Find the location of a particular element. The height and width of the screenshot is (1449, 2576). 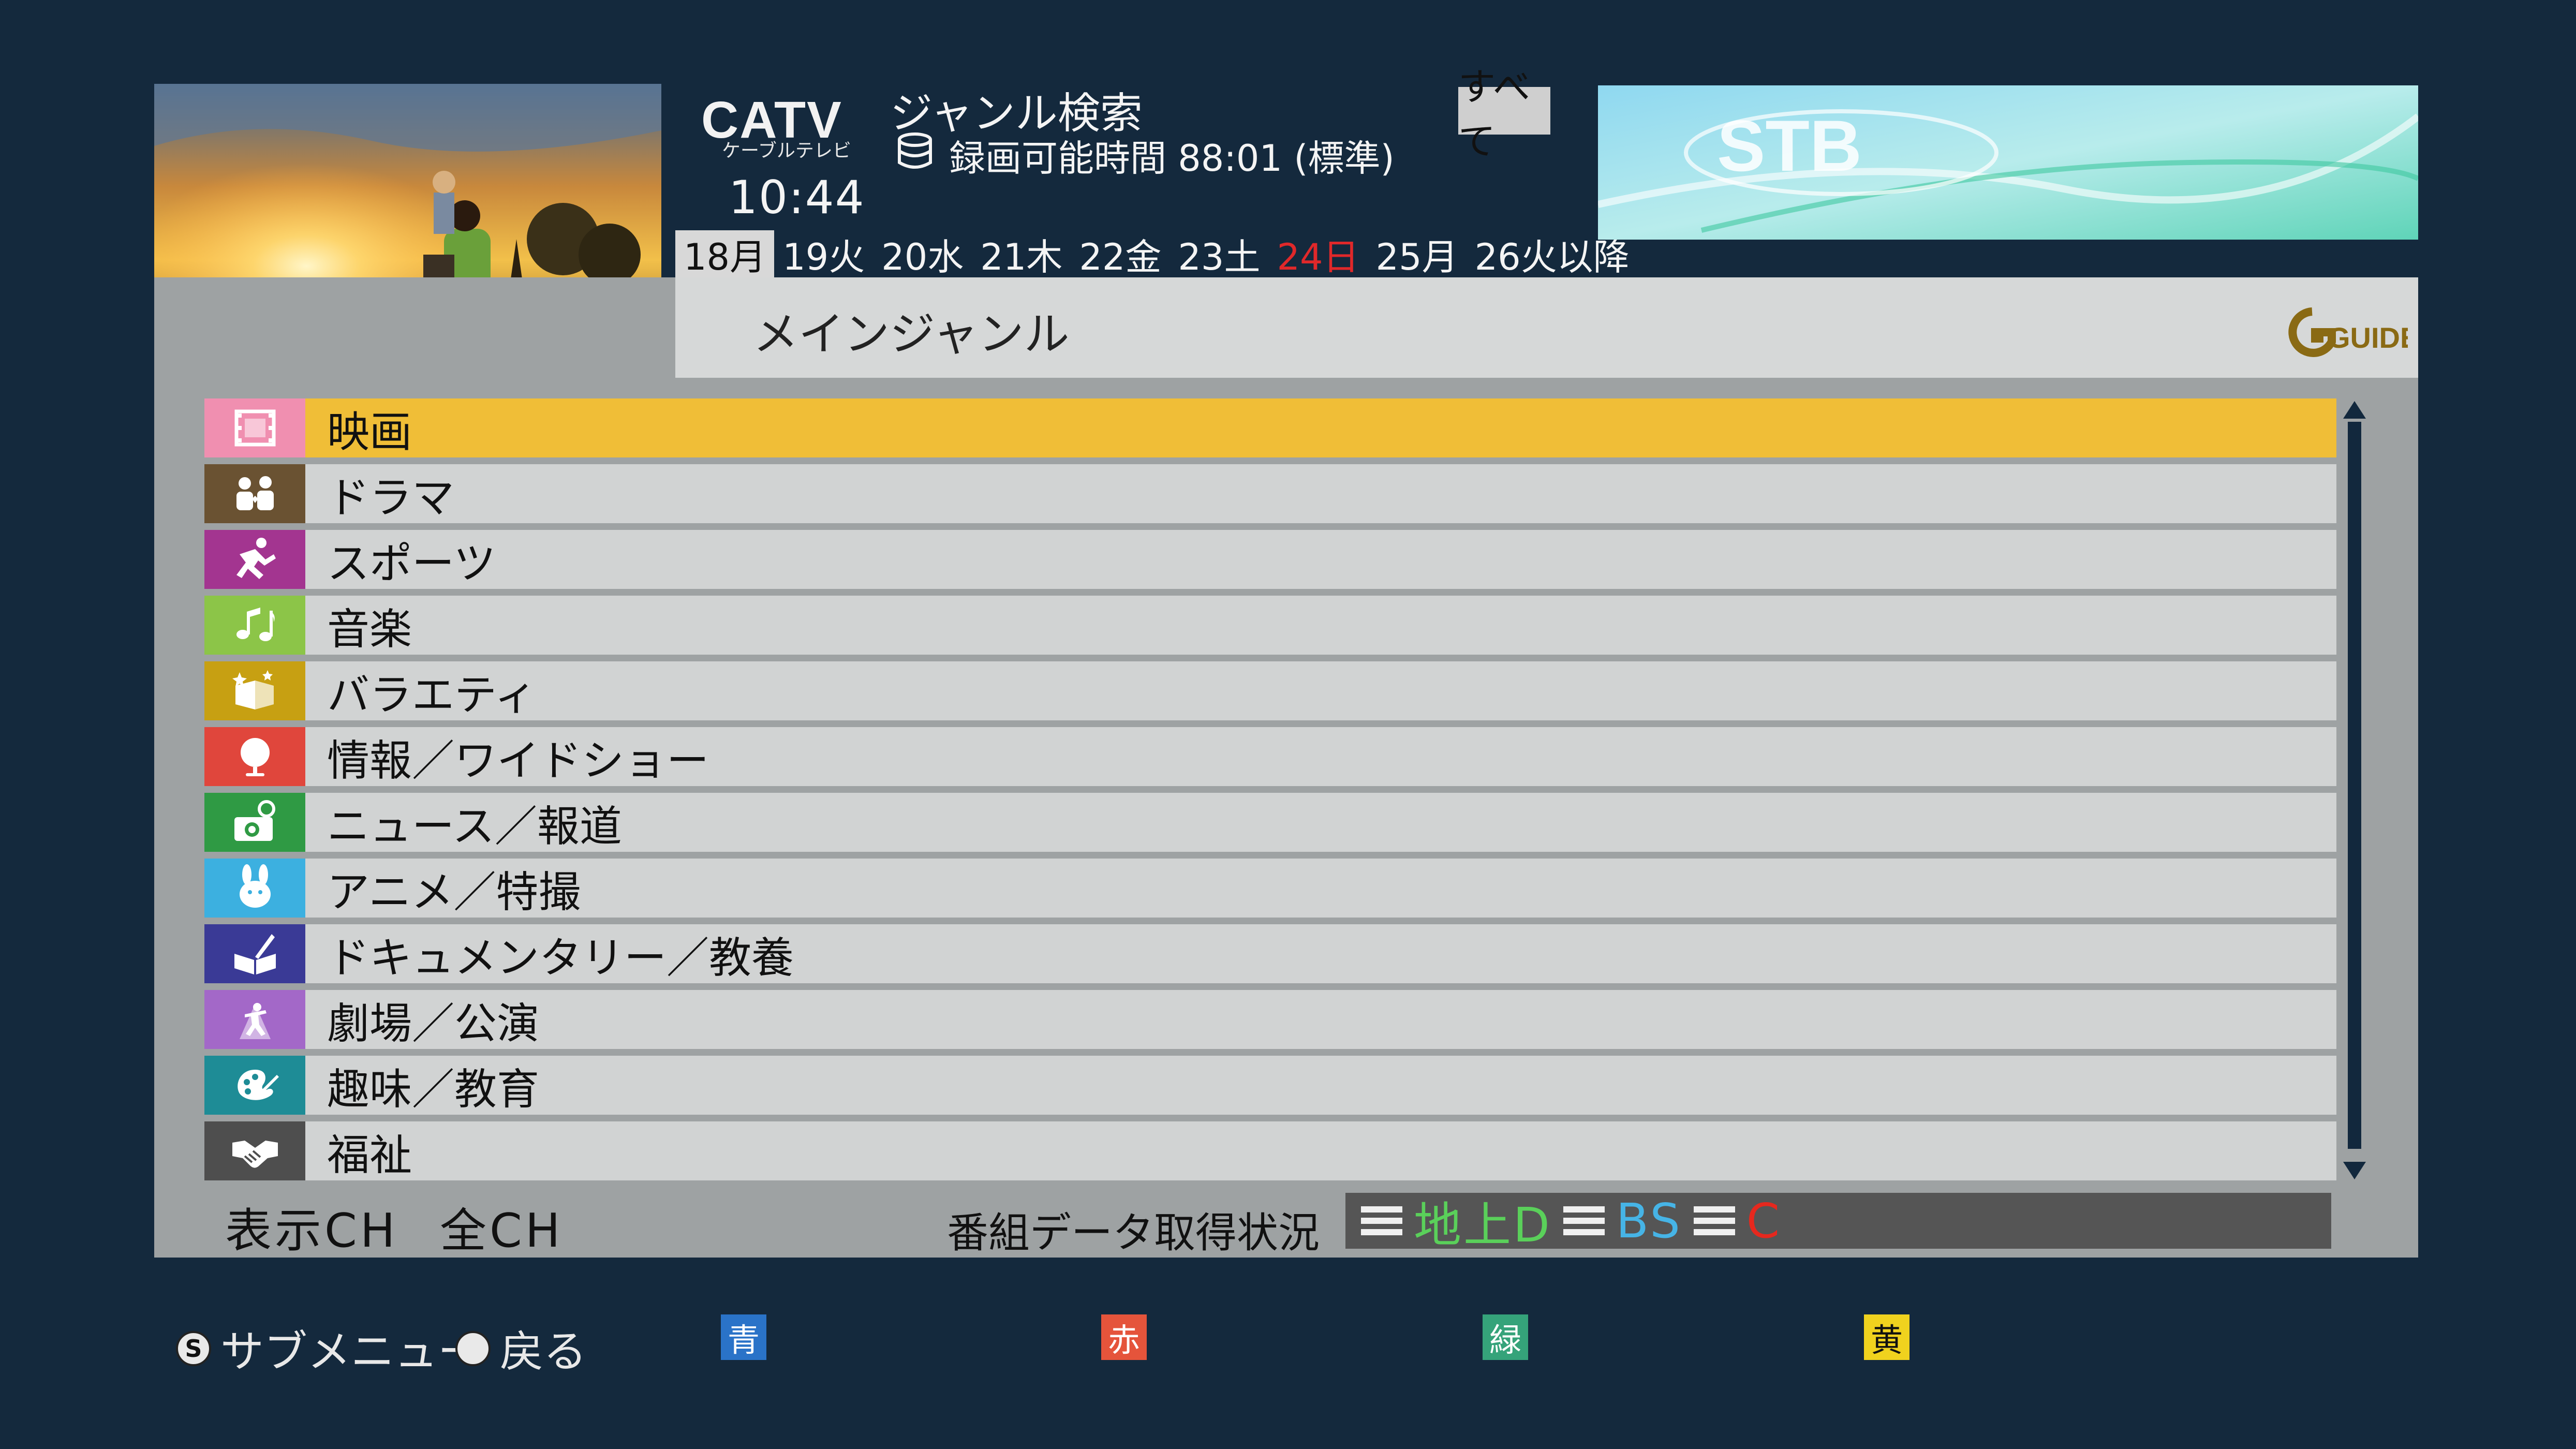

genre-row: 映画 is located at coordinates (1270, 427).